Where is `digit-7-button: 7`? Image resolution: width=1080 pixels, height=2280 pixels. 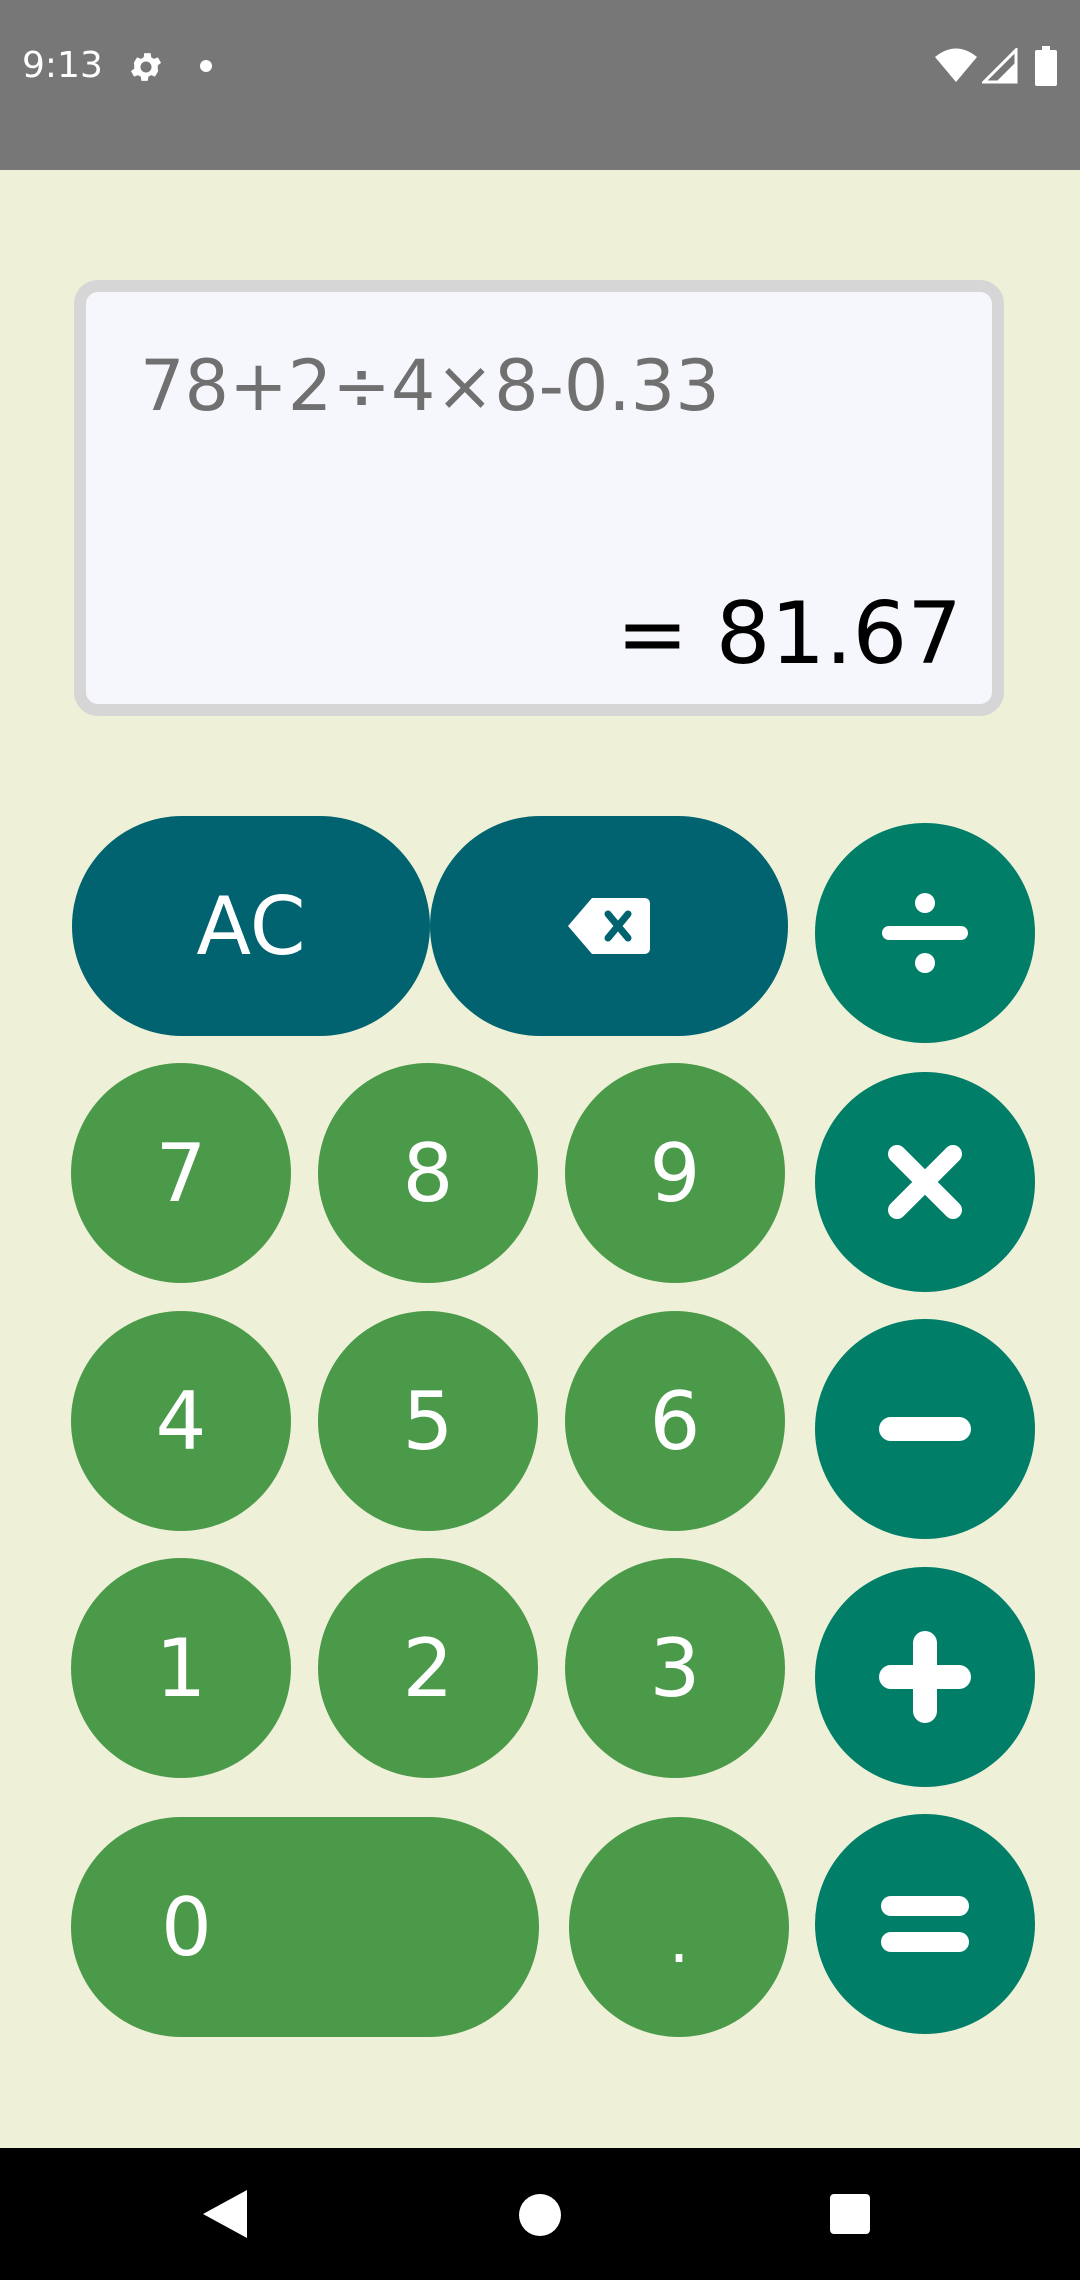 digit-7-button: 7 is located at coordinates (181, 1173).